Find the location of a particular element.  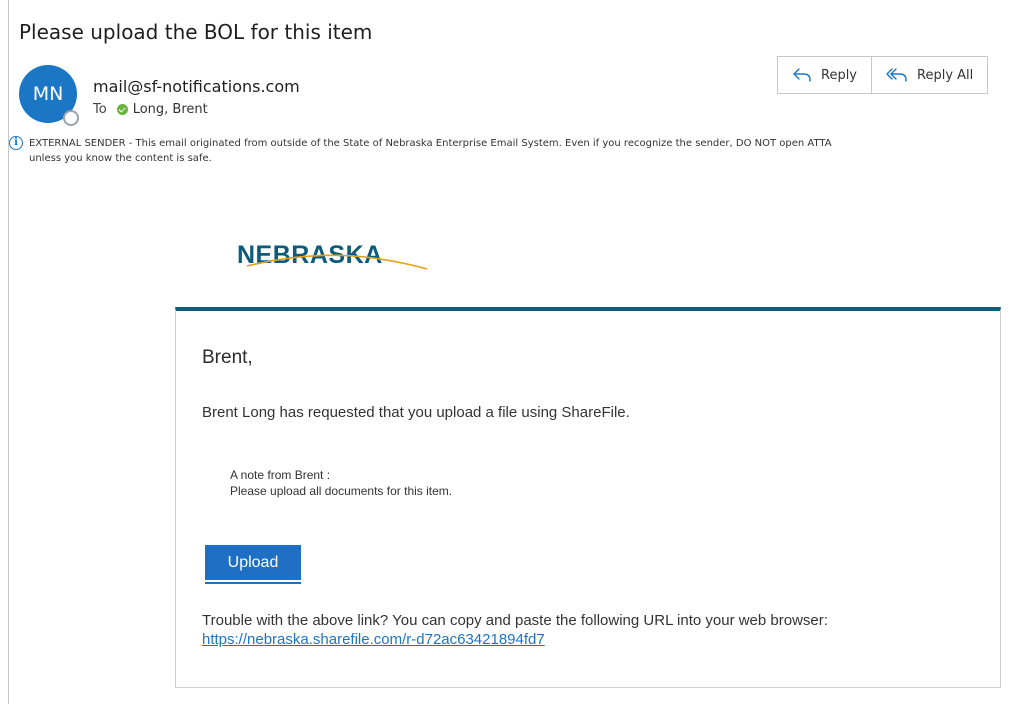

recipient-line: To Long, Brent is located at coordinates (150, 109).